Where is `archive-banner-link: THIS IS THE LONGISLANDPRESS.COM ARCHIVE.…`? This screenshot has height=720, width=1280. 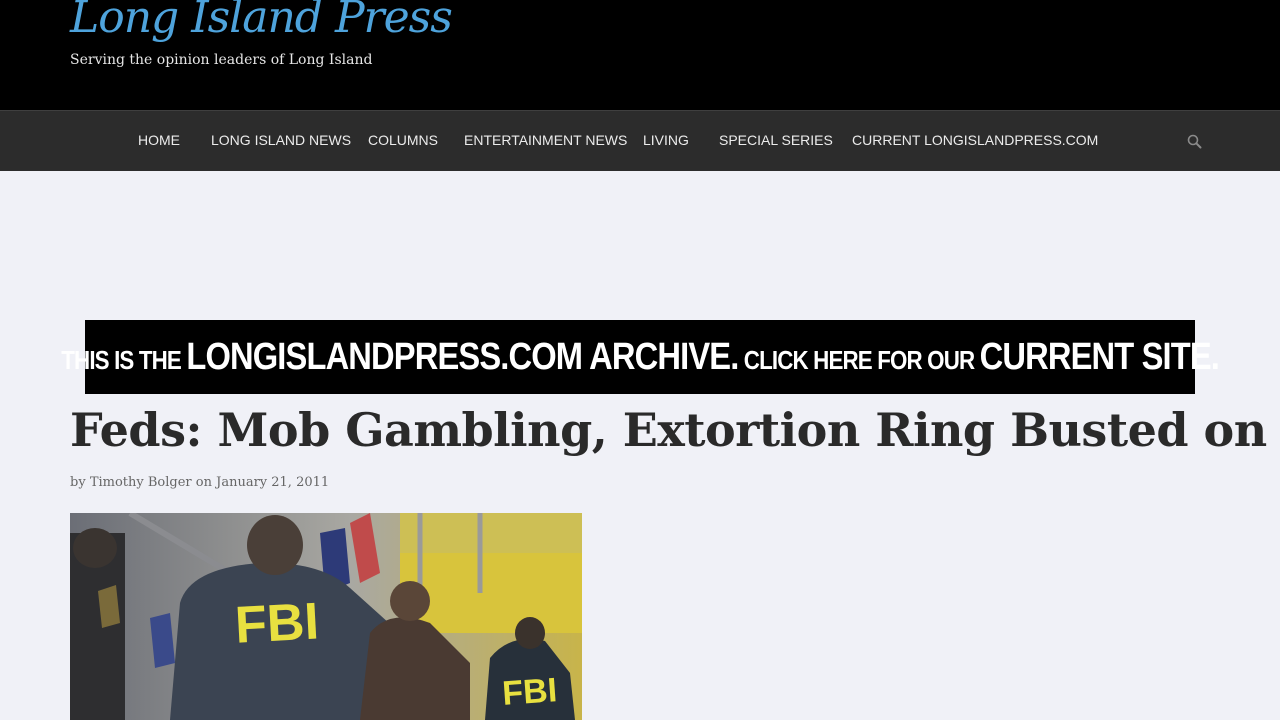 archive-banner-link: THIS IS THE LONGISLANDPRESS.COM ARCHIVE.… is located at coordinates (640, 357).